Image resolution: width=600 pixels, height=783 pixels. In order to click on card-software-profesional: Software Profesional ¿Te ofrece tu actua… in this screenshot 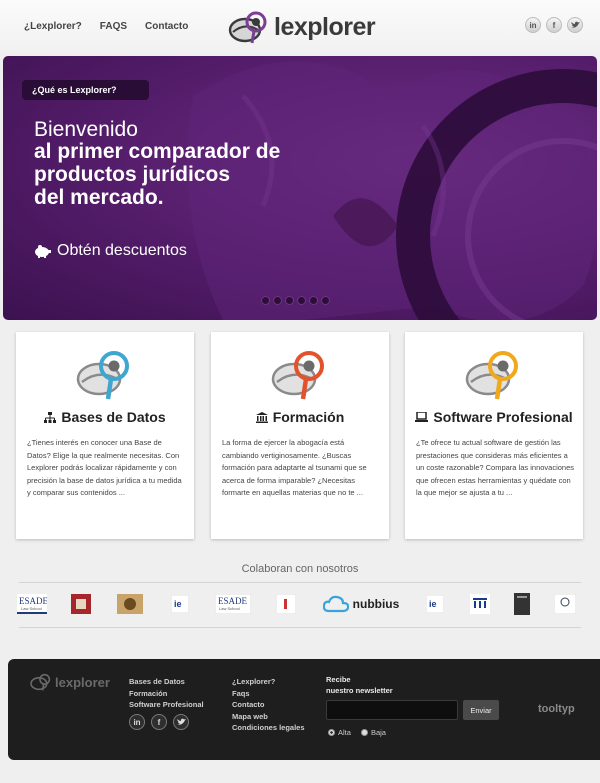, I will do `click(494, 435)`.